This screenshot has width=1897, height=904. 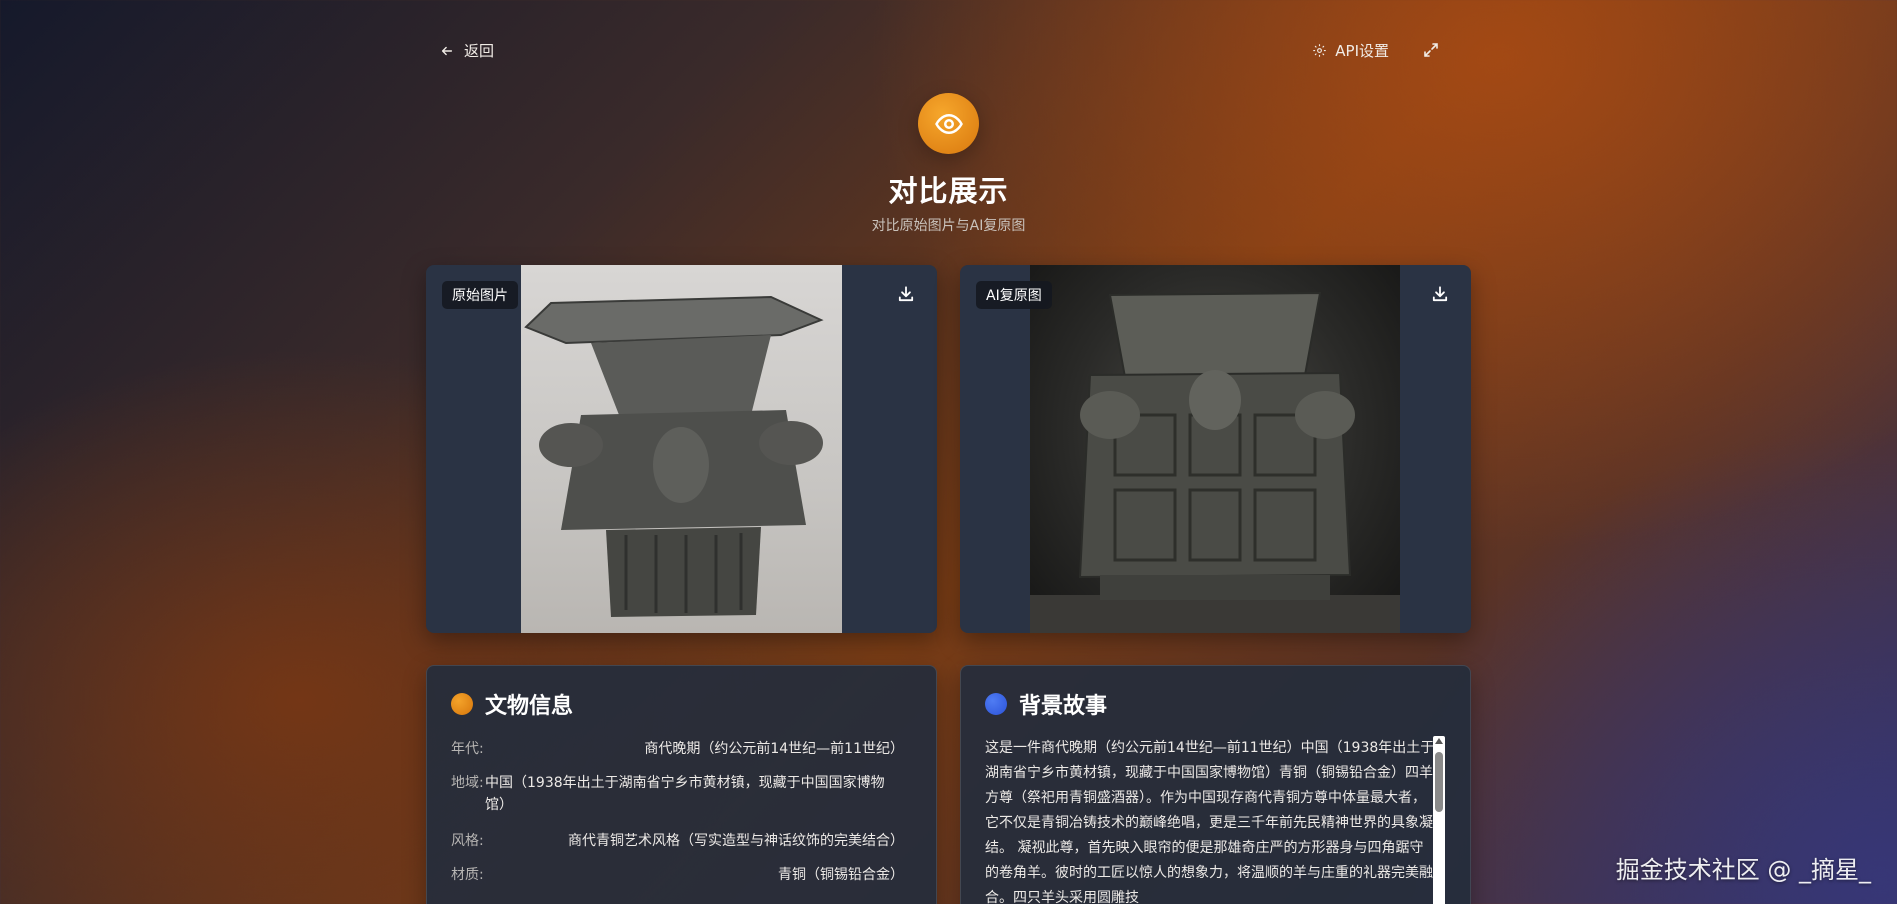 I want to click on artifact-info-header: 文物信息, so click(x=512, y=704).